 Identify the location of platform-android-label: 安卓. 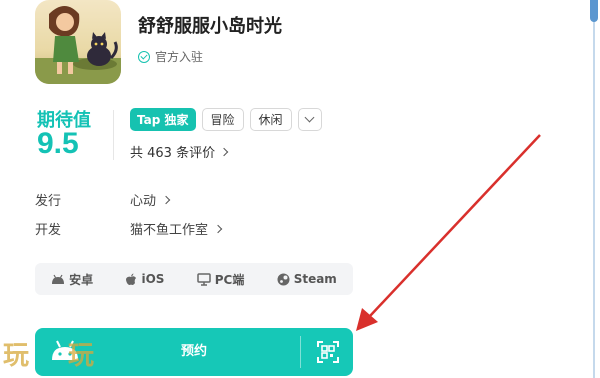
(81, 279).